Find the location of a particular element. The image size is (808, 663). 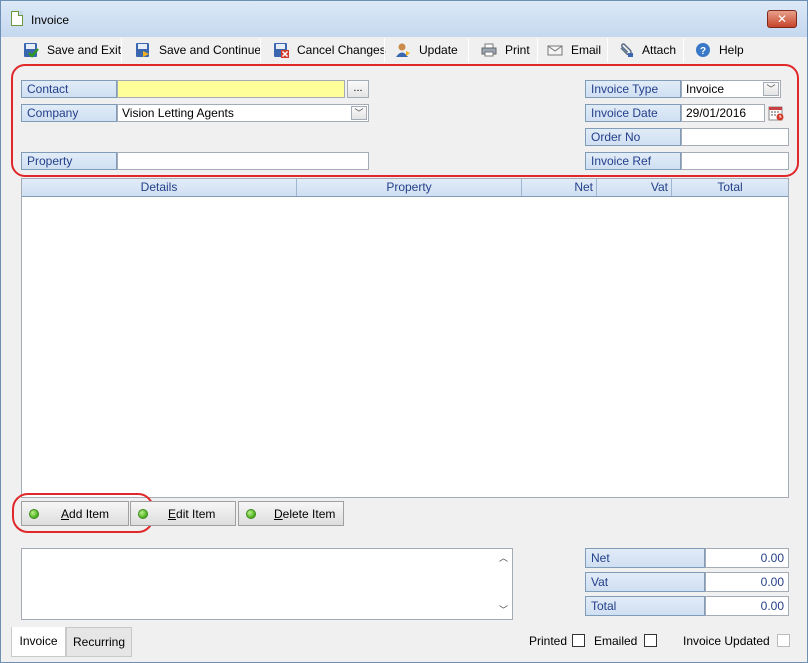

invoice-type-label: Invoice Type is located at coordinates (633, 89).